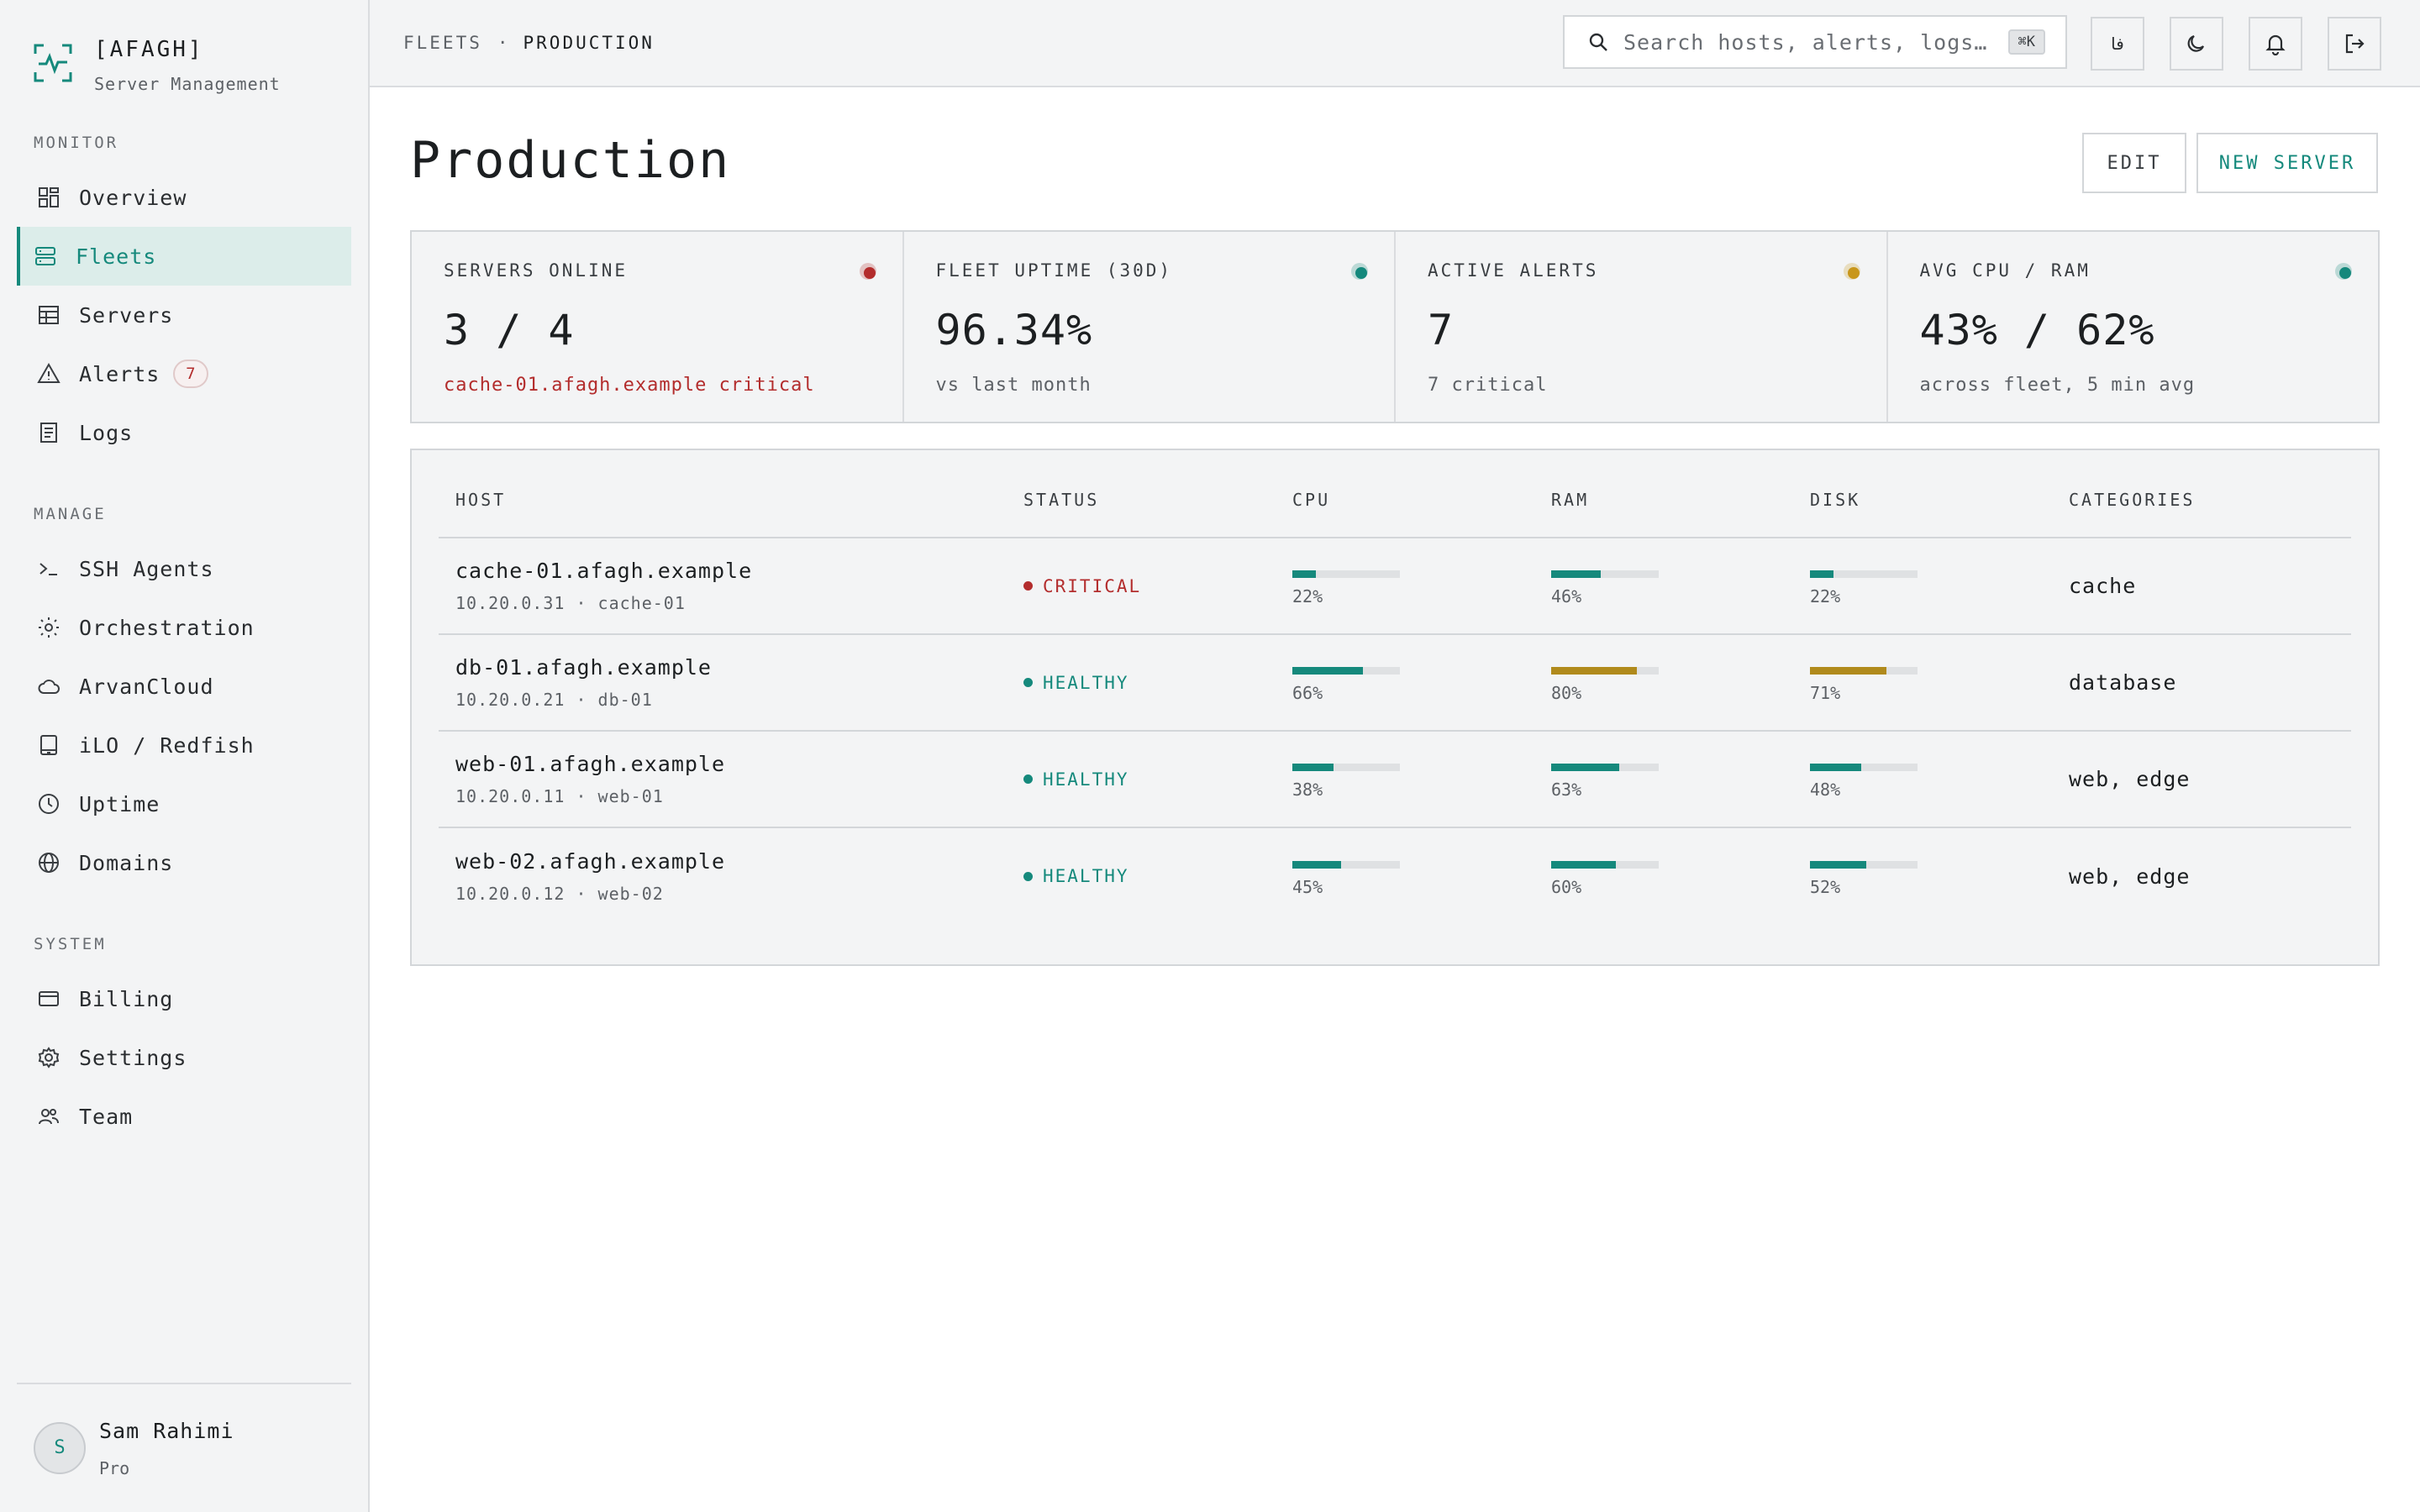 This screenshot has height=1512, width=2420. I want to click on sidebar-item-billing: Billing, so click(184, 998).